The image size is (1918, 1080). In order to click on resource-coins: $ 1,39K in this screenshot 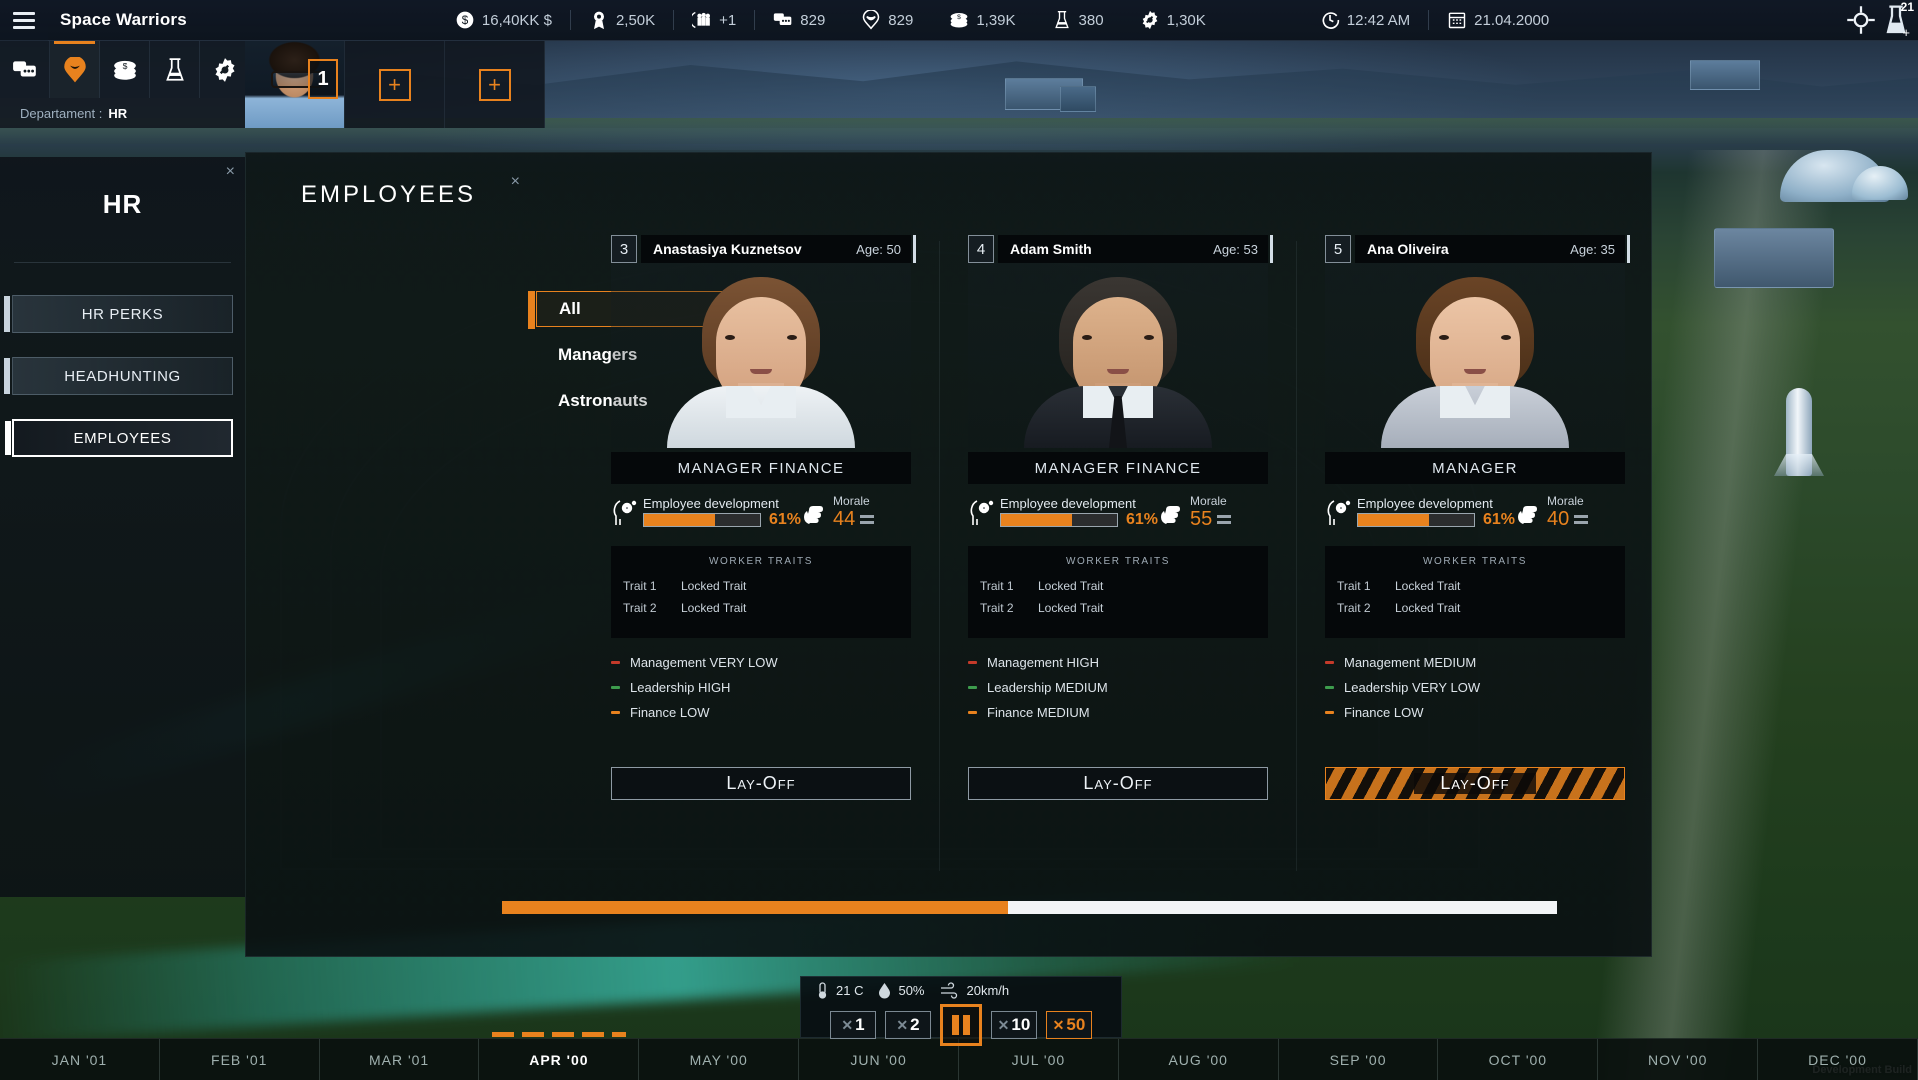, I will do `click(982, 20)`.